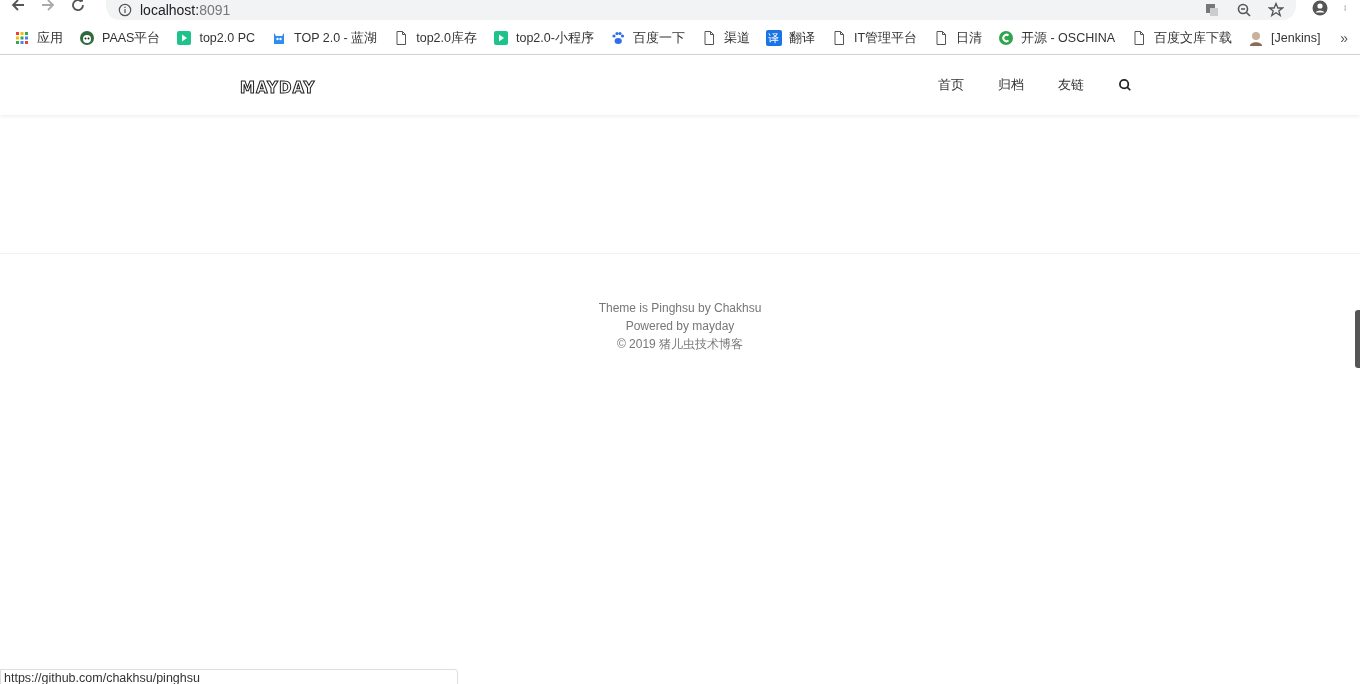  I want to click on search-icon, so click(1125, 85).